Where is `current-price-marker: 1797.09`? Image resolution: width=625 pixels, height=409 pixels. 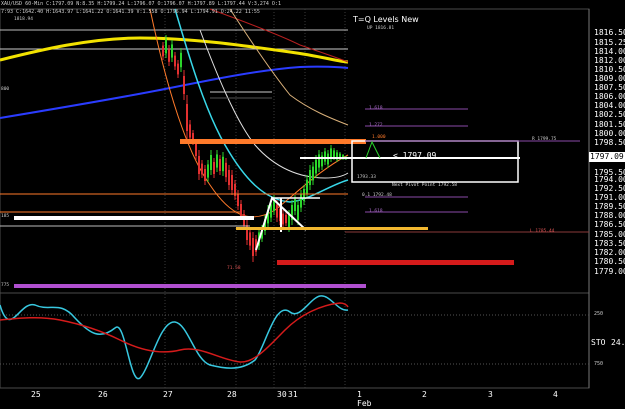 current-price-marker: 1797.09 is located at coordinates (607, 157).